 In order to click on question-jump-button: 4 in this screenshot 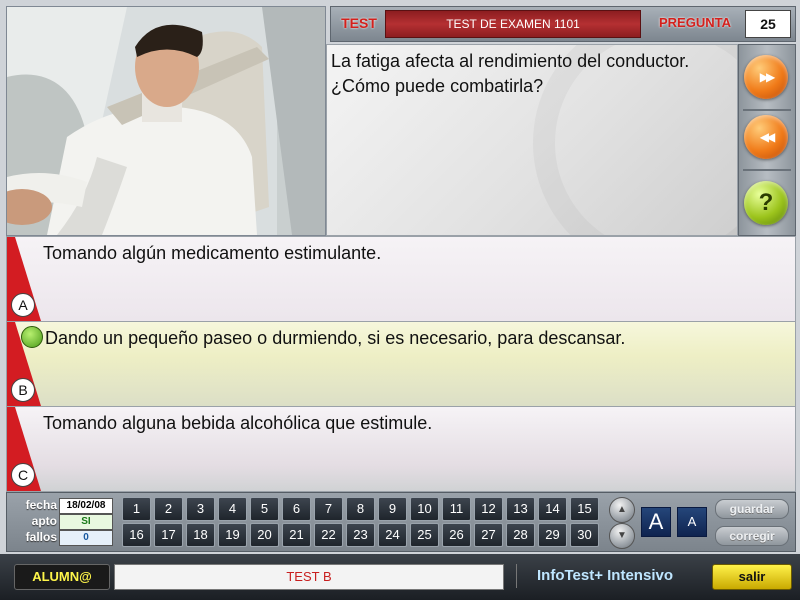, I will do `click(232, 509)`.